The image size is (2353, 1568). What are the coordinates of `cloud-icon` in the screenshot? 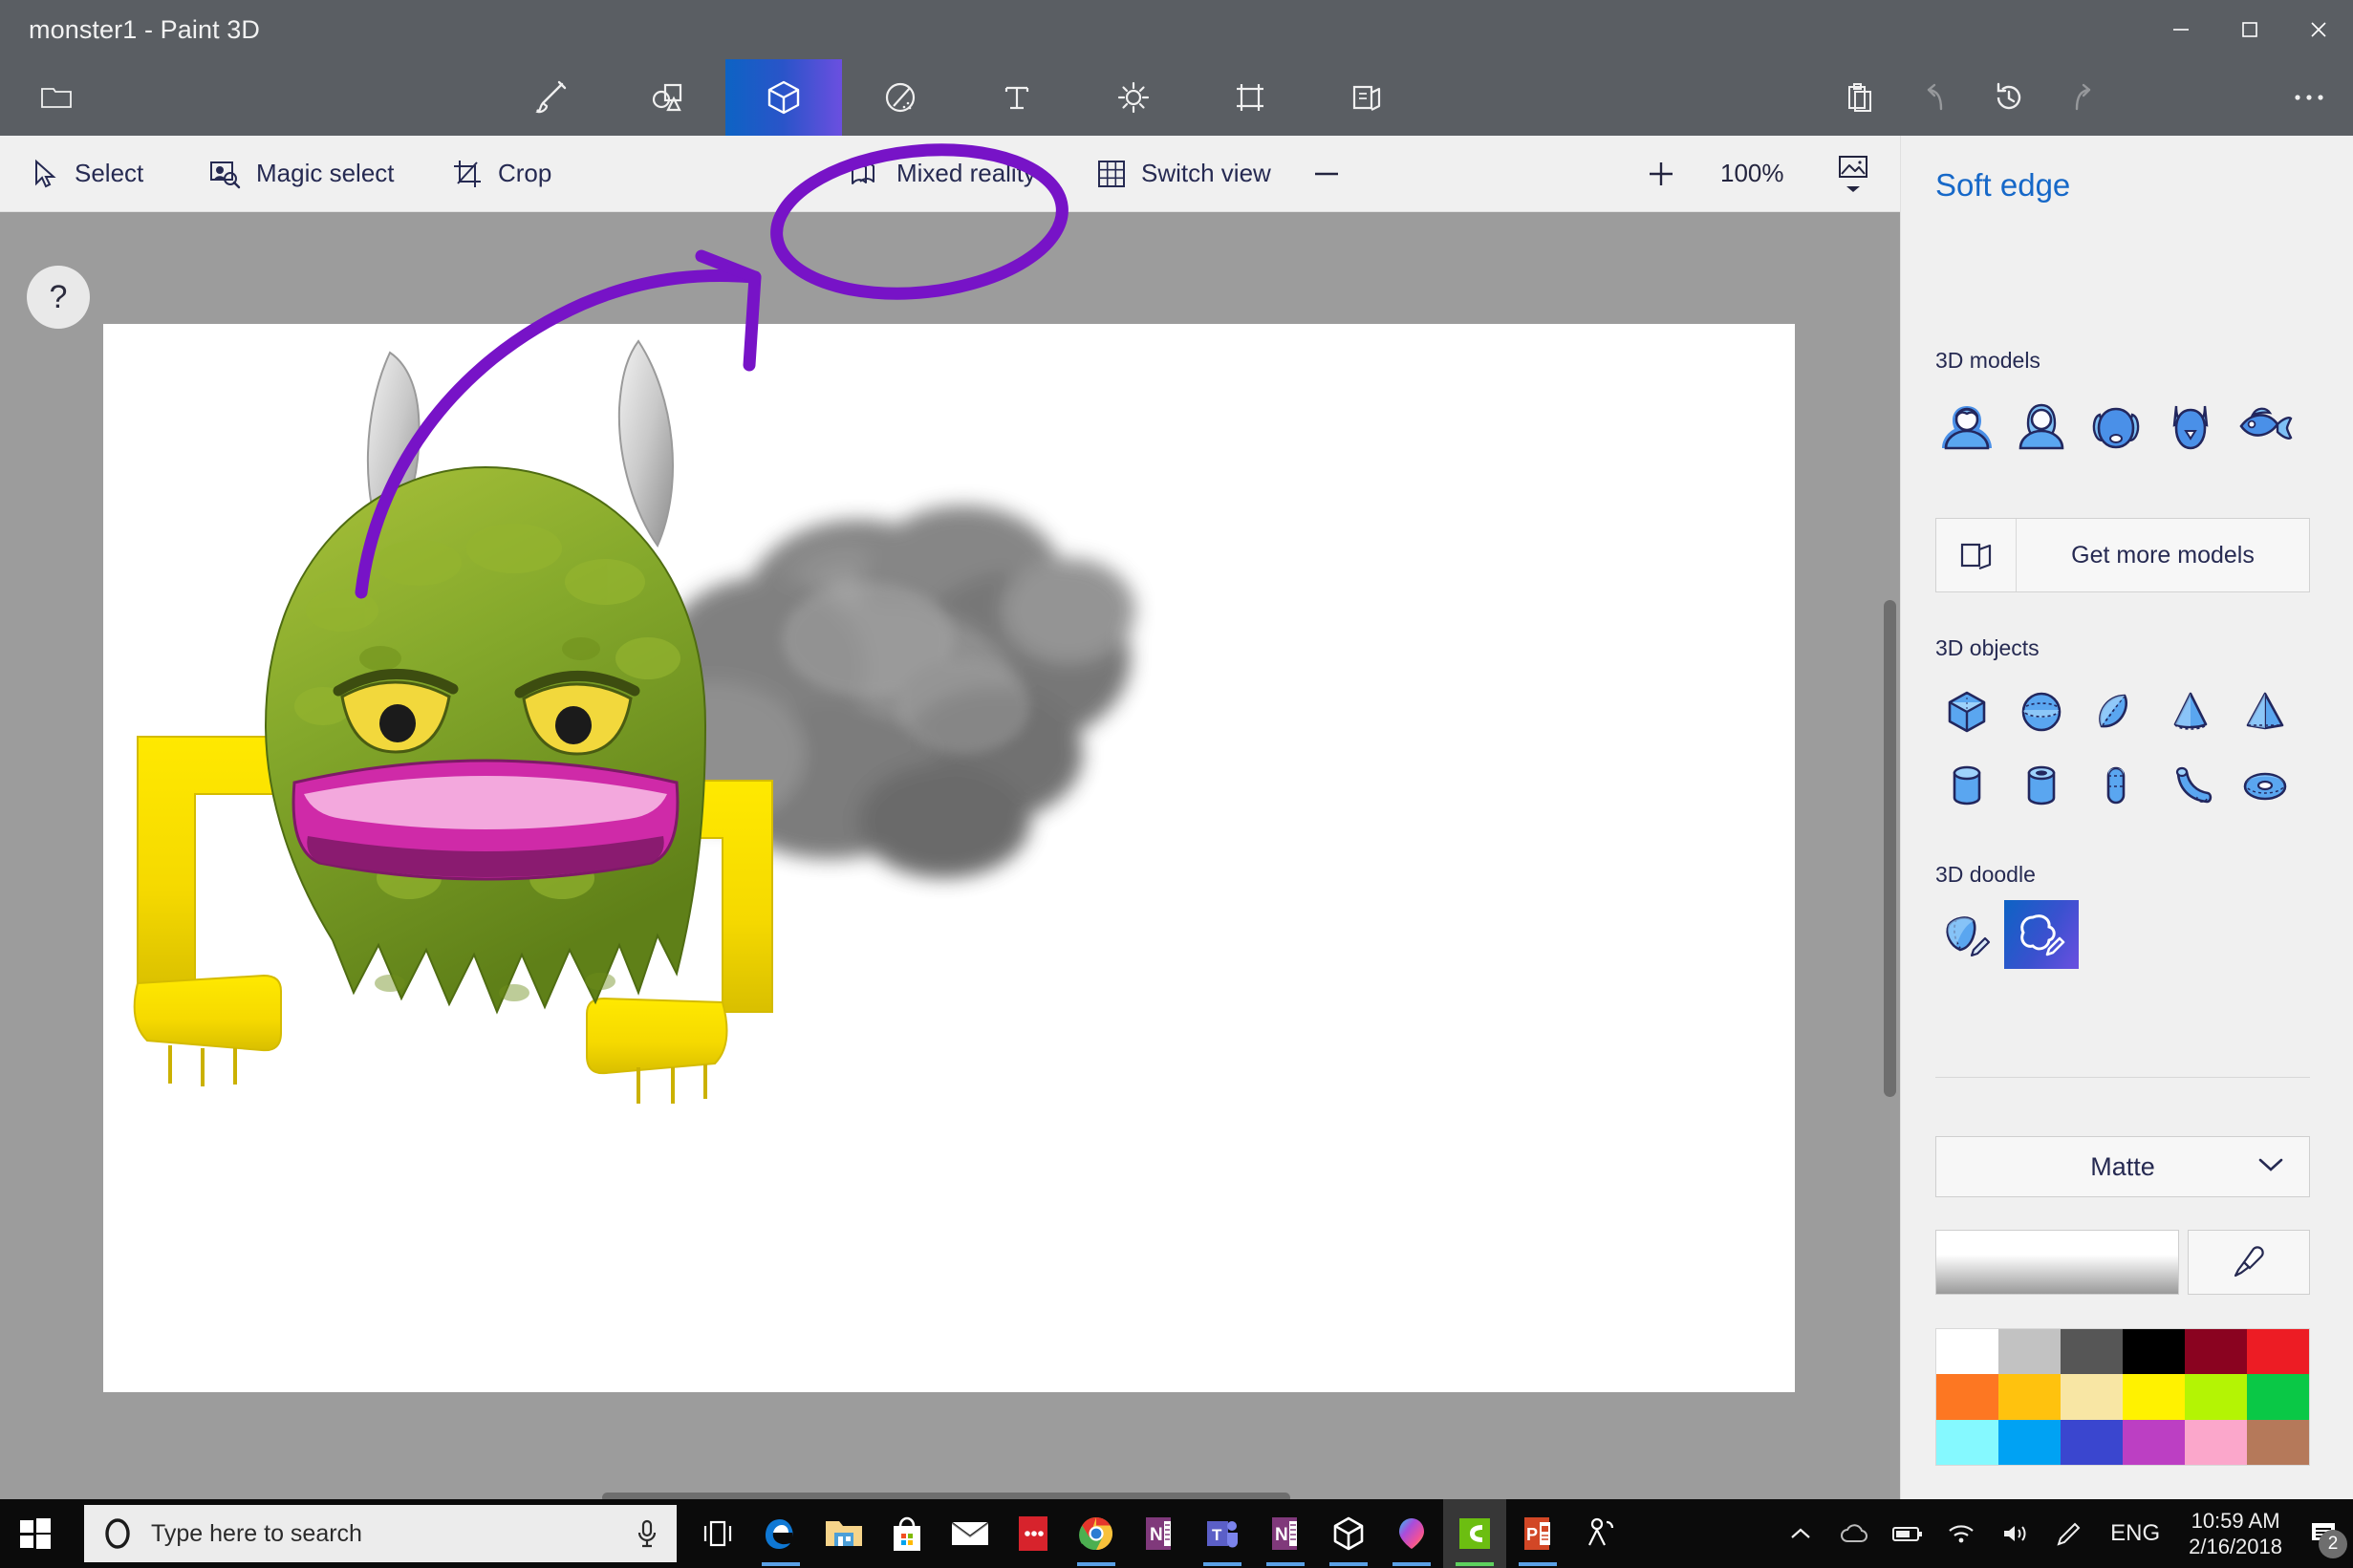 It's located at (1854, 1534).